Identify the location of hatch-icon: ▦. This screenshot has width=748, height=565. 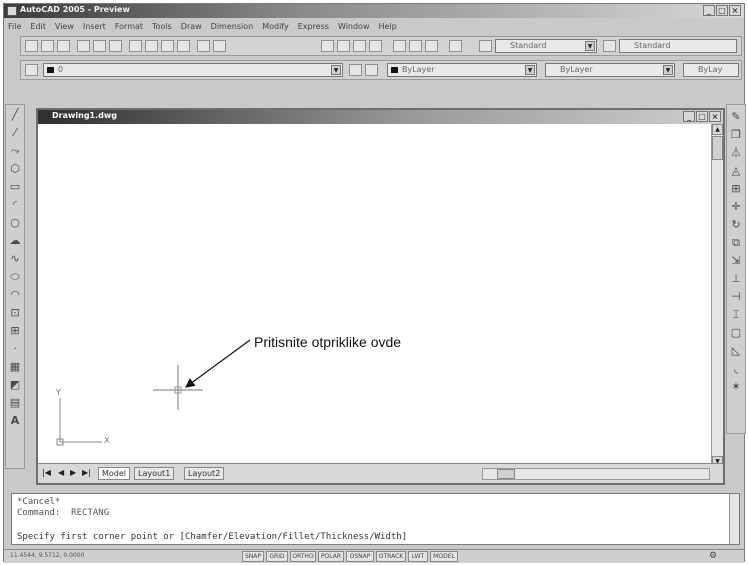
(15, 367).